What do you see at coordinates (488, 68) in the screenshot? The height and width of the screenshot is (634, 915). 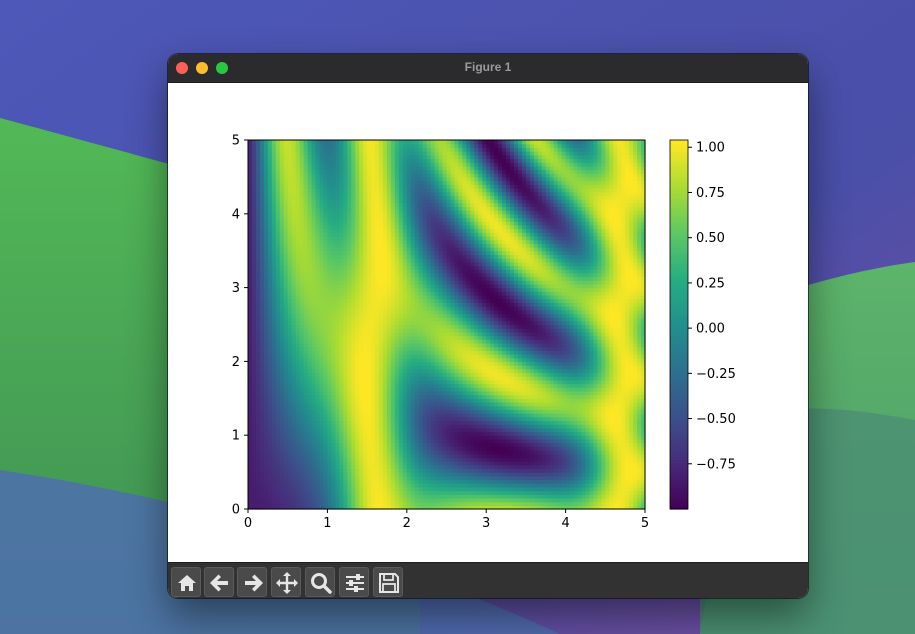 I see `title-bar: Figure 1` at bounding box center [488, 68].